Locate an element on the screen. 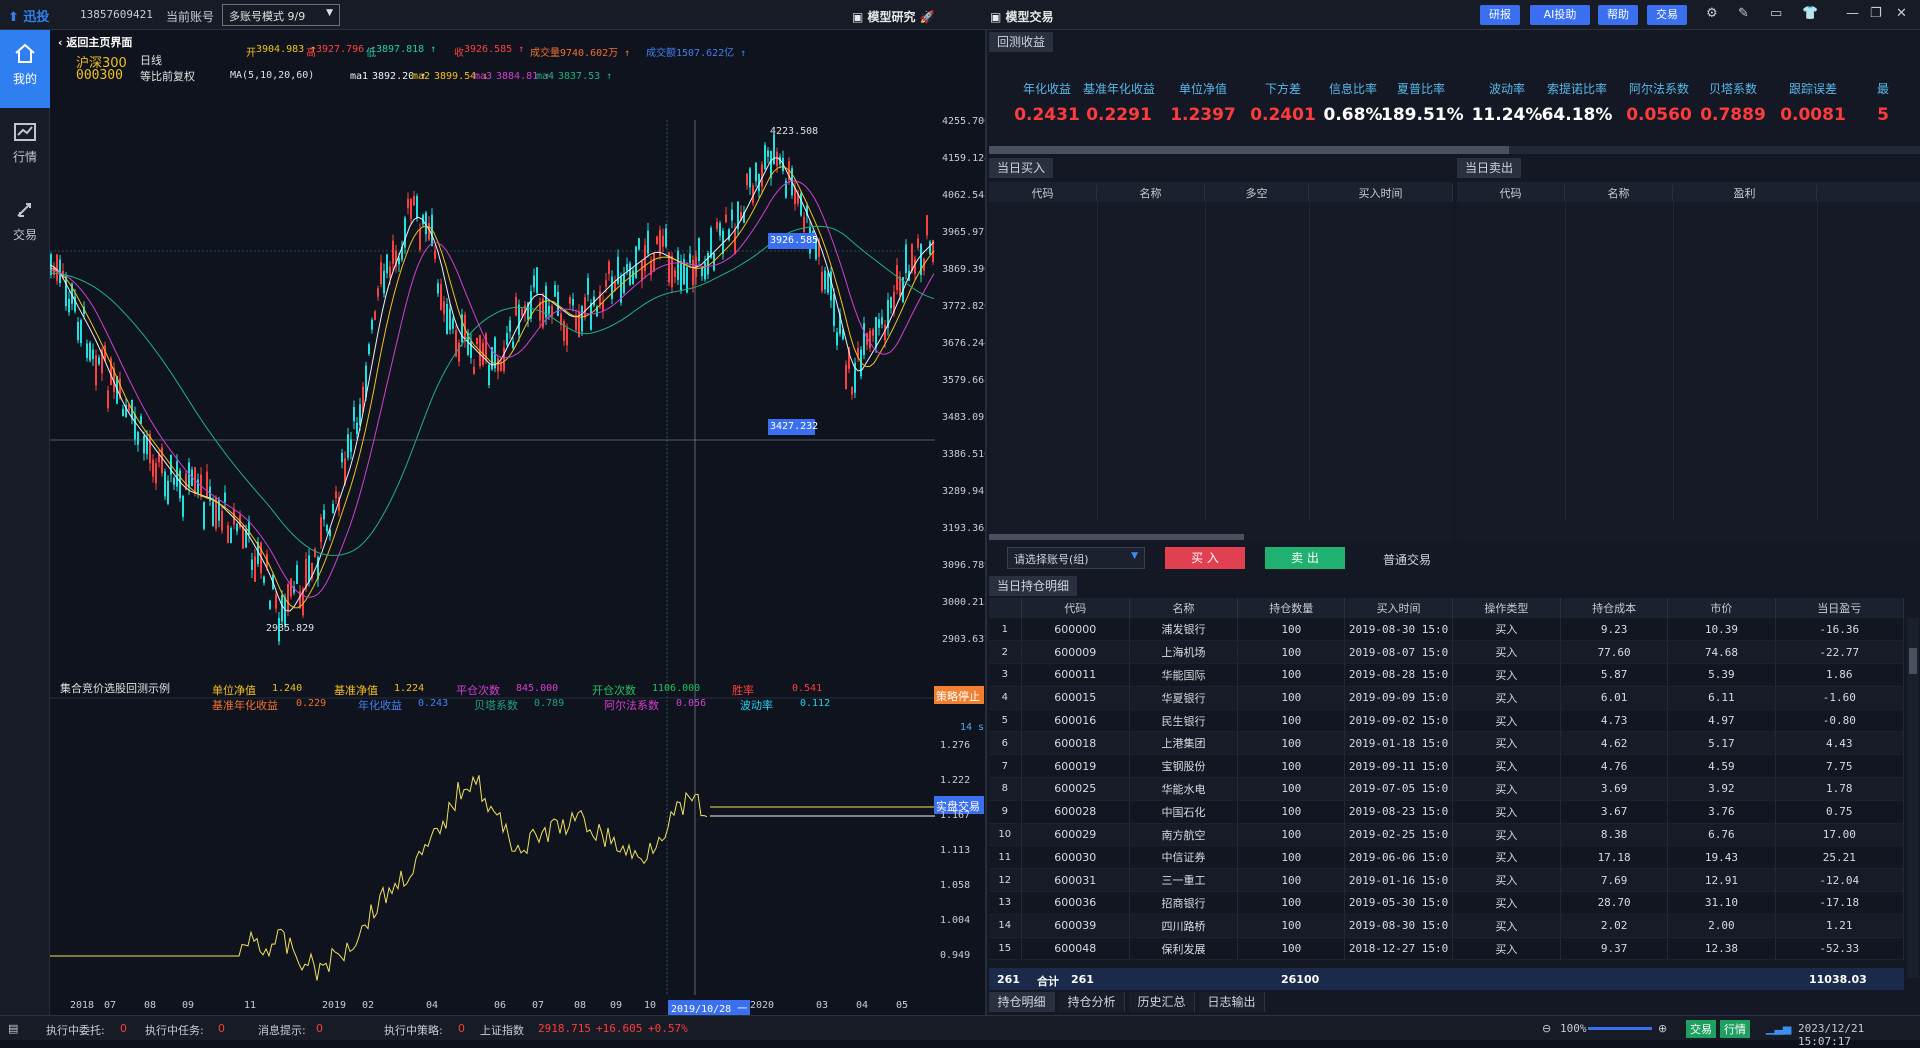 The height and width of the screenshot is (1048, 1920). tab-today-buy: 当日买入 is located at coordinates (1021, 168).